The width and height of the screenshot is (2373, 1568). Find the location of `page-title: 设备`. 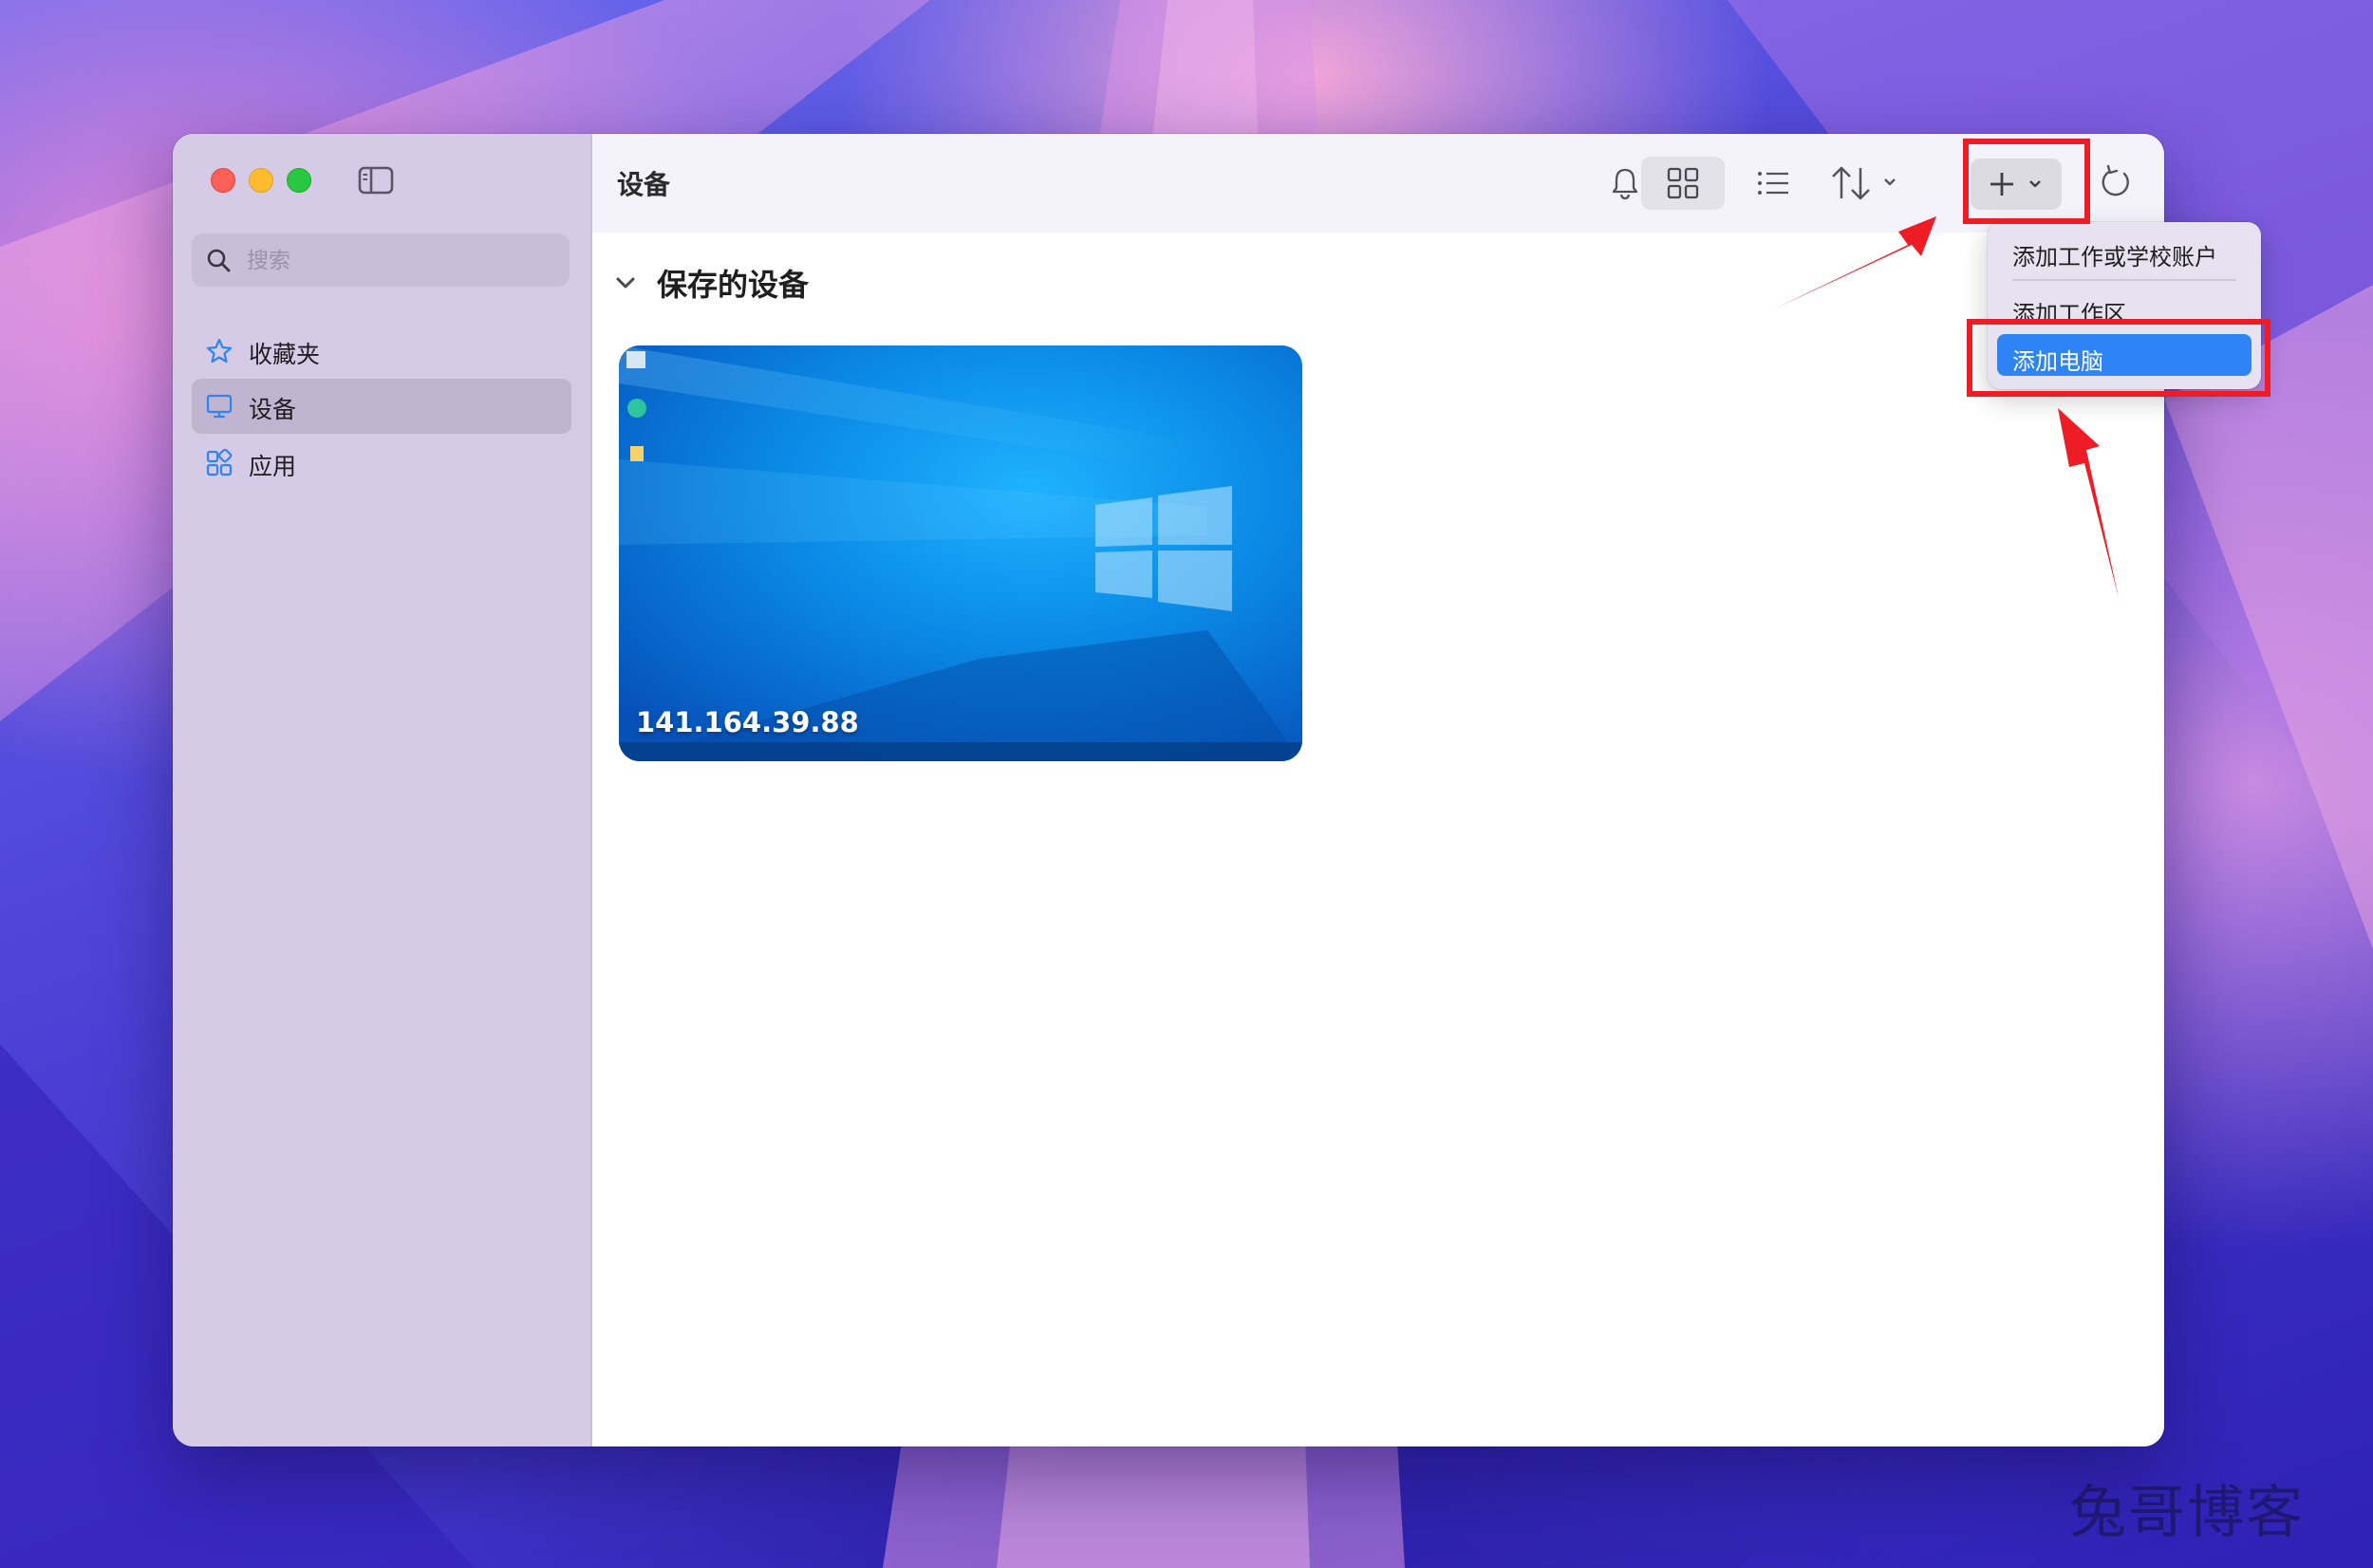

page-title: 设备 is located at coordinates (644, 185).